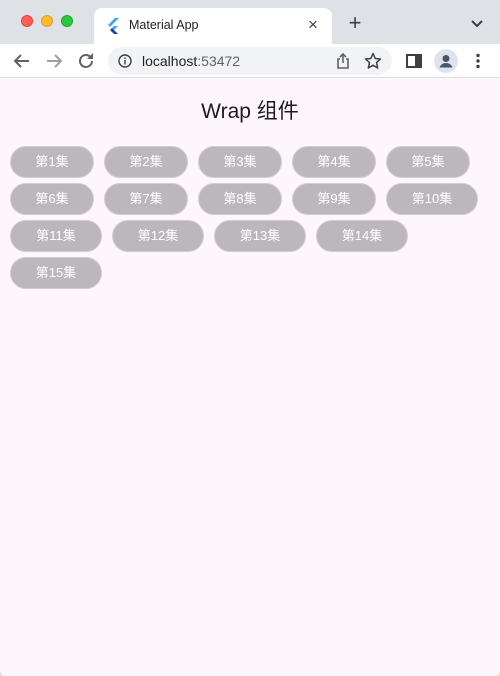 The height and width of the screenshot is (676, 500). I want to click on star-icon, so click(373, 61).